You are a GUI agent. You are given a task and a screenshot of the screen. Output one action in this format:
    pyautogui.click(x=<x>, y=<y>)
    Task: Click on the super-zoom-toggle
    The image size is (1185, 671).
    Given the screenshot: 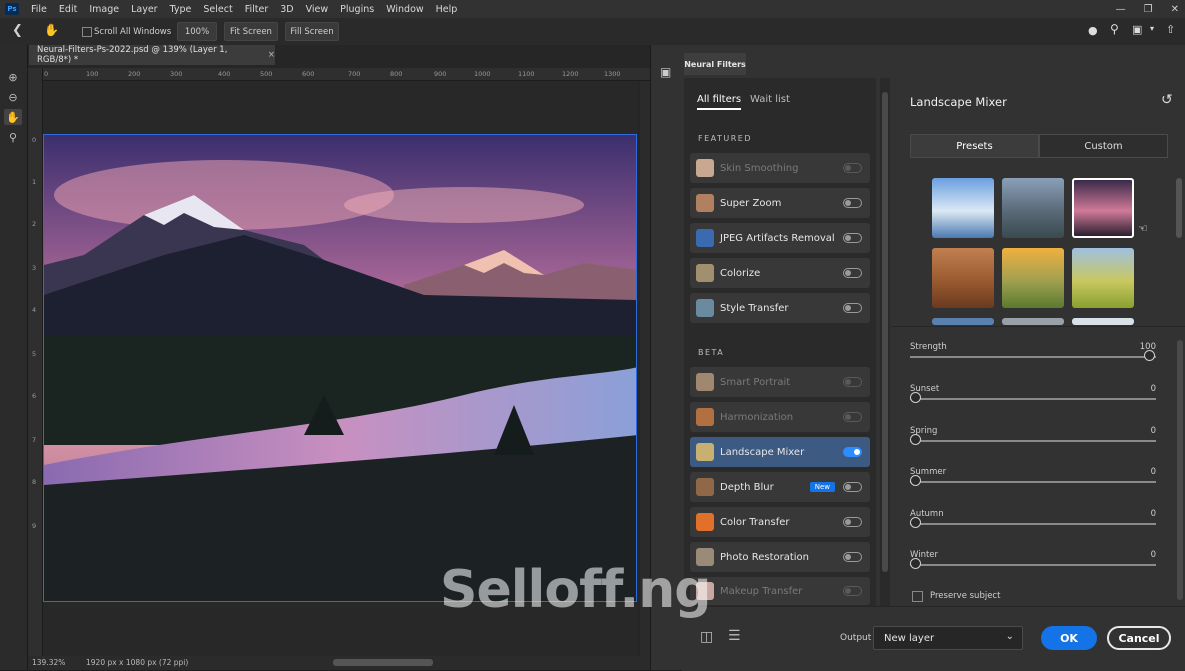 What is the action you would take?
    pyautogui.click(x=852, y=203)
    